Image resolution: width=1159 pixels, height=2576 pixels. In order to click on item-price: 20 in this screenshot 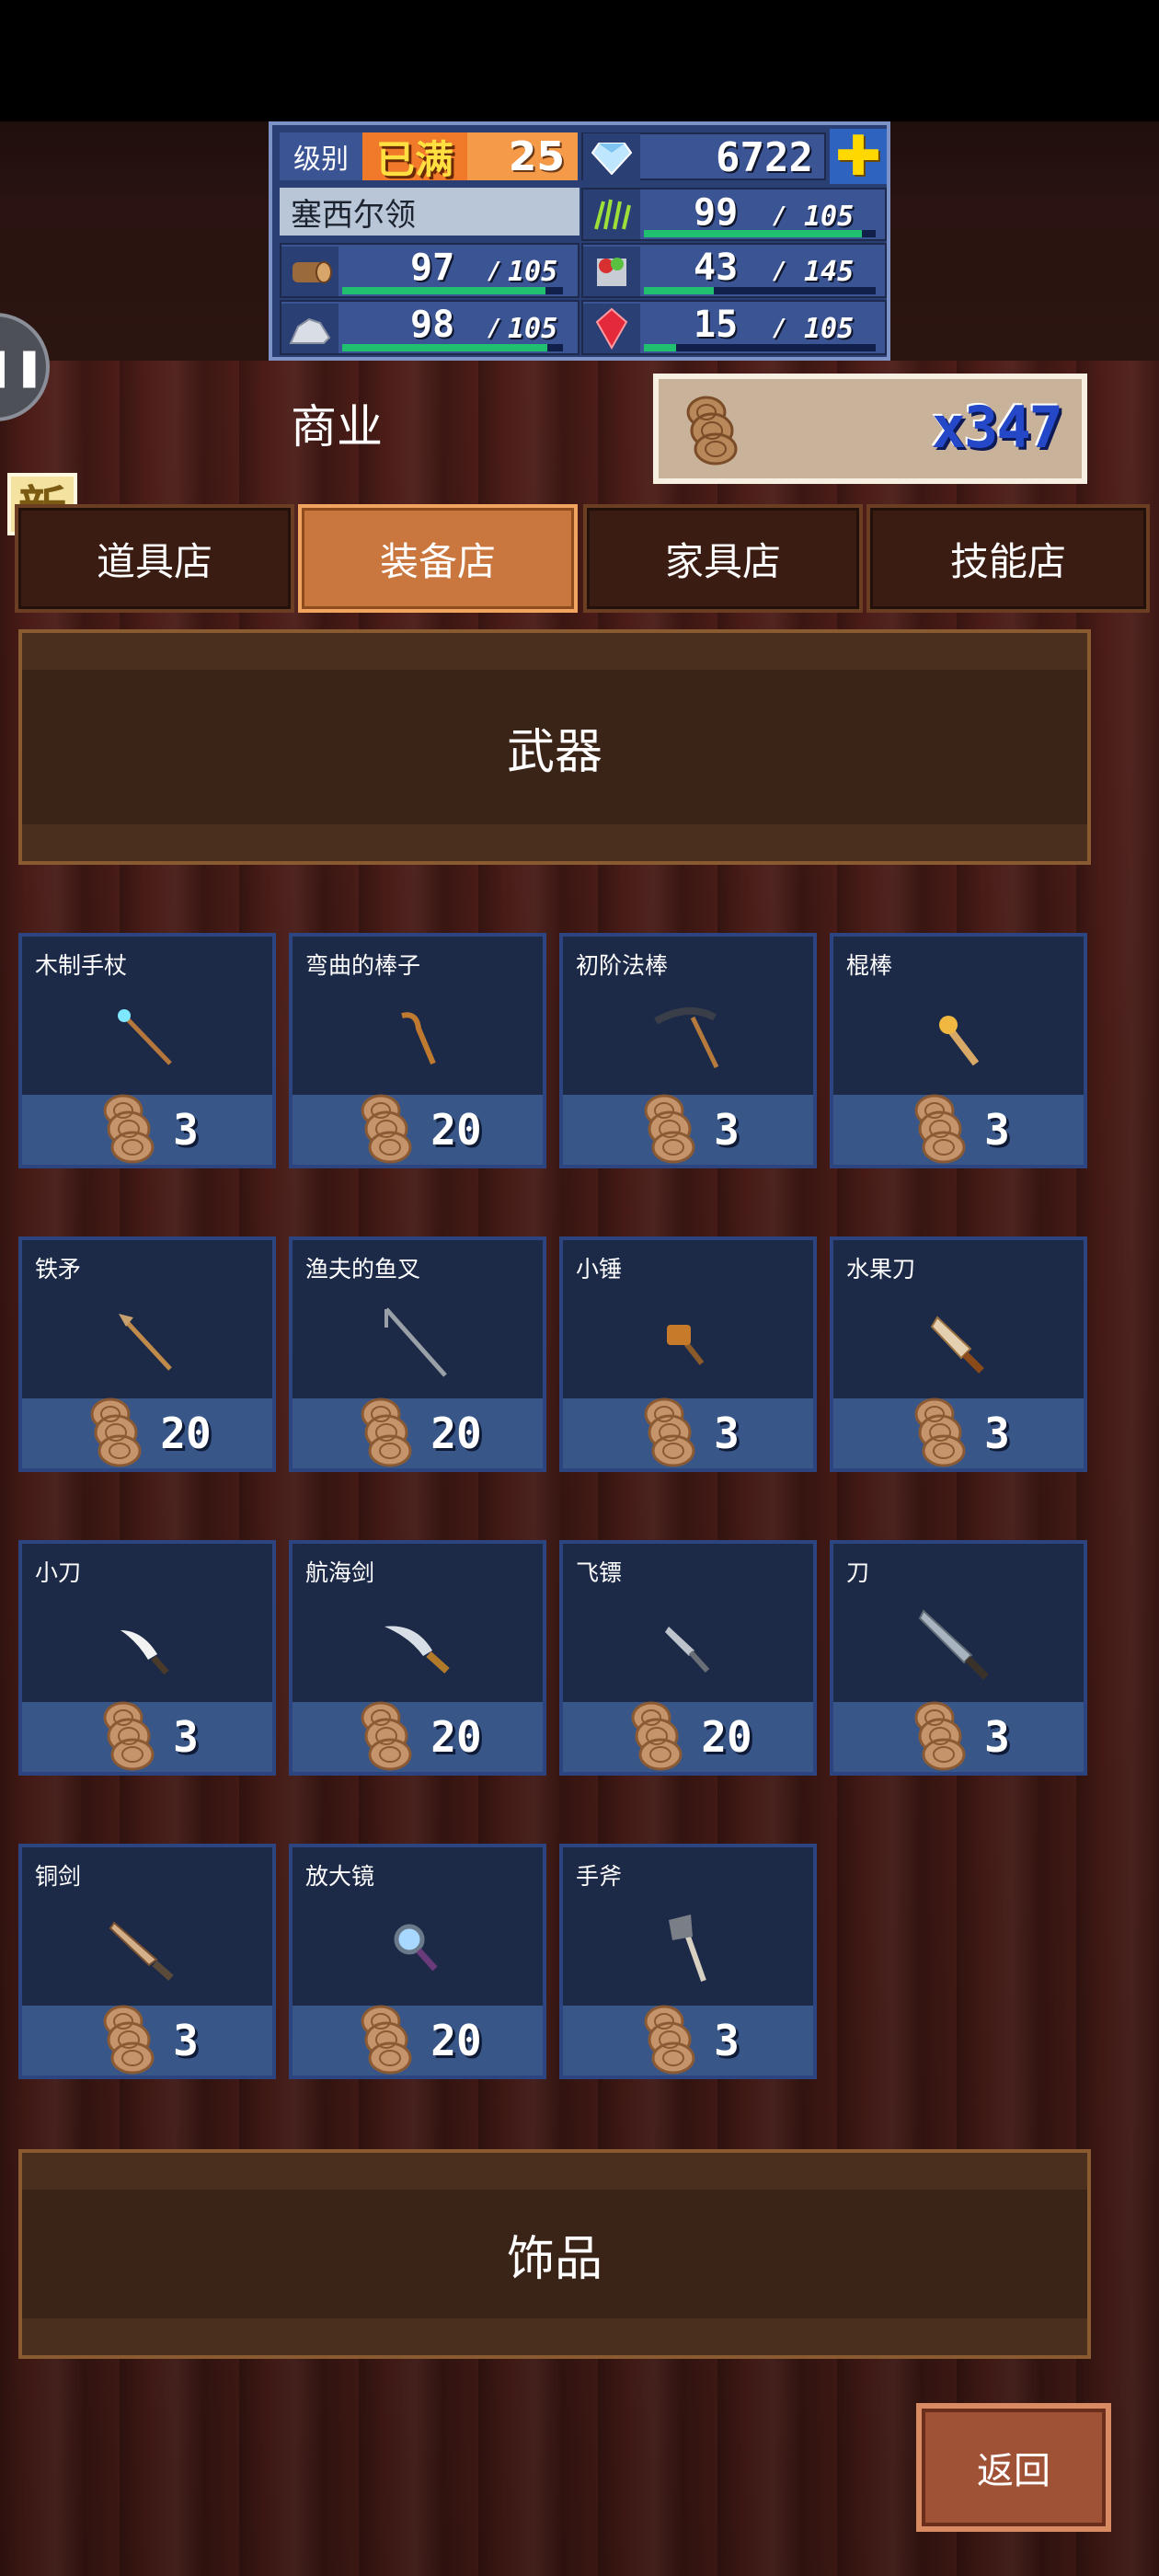, I will do `click(726, 1737)`.